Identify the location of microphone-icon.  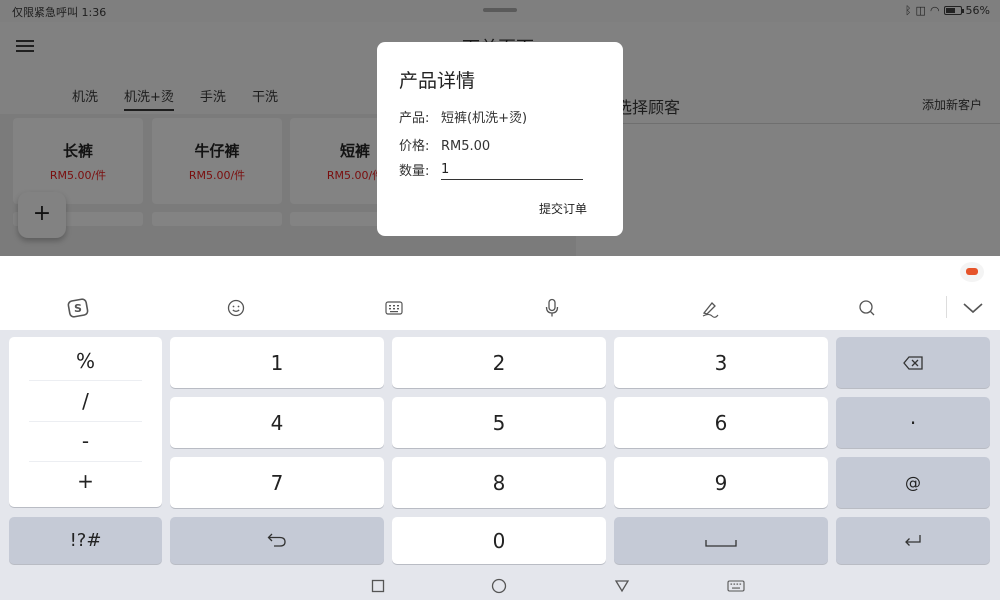
(552, 308).